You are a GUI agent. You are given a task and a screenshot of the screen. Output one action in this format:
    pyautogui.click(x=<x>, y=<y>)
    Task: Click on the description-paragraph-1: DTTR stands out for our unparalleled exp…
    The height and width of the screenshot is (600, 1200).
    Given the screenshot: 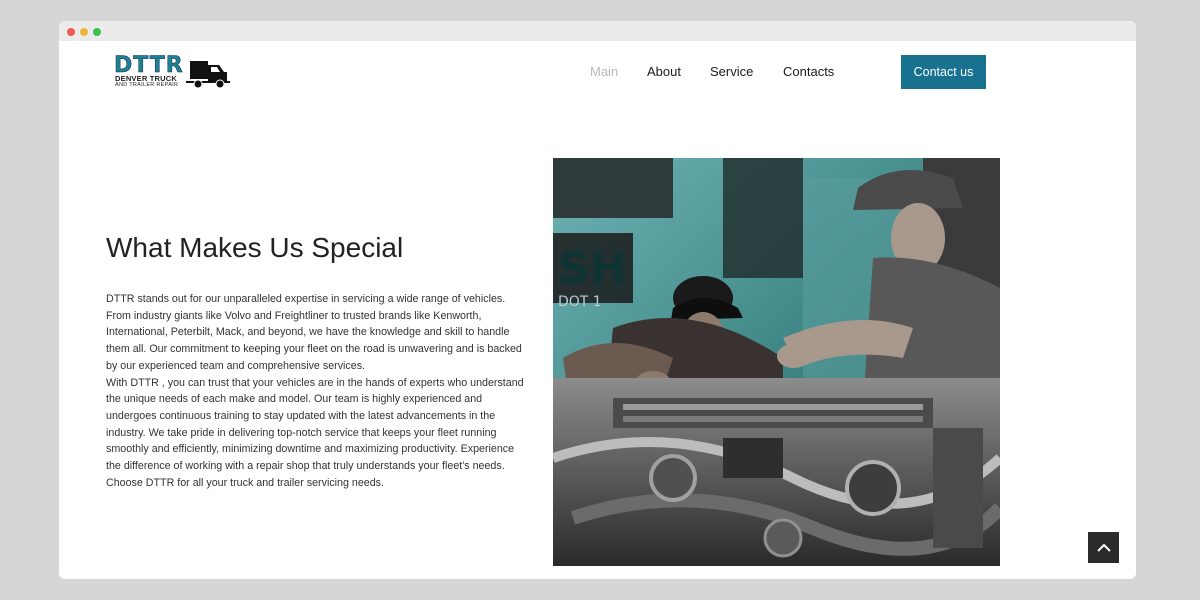 What is the action you would take?
    pyautogui.click(x=314, y=332)
    